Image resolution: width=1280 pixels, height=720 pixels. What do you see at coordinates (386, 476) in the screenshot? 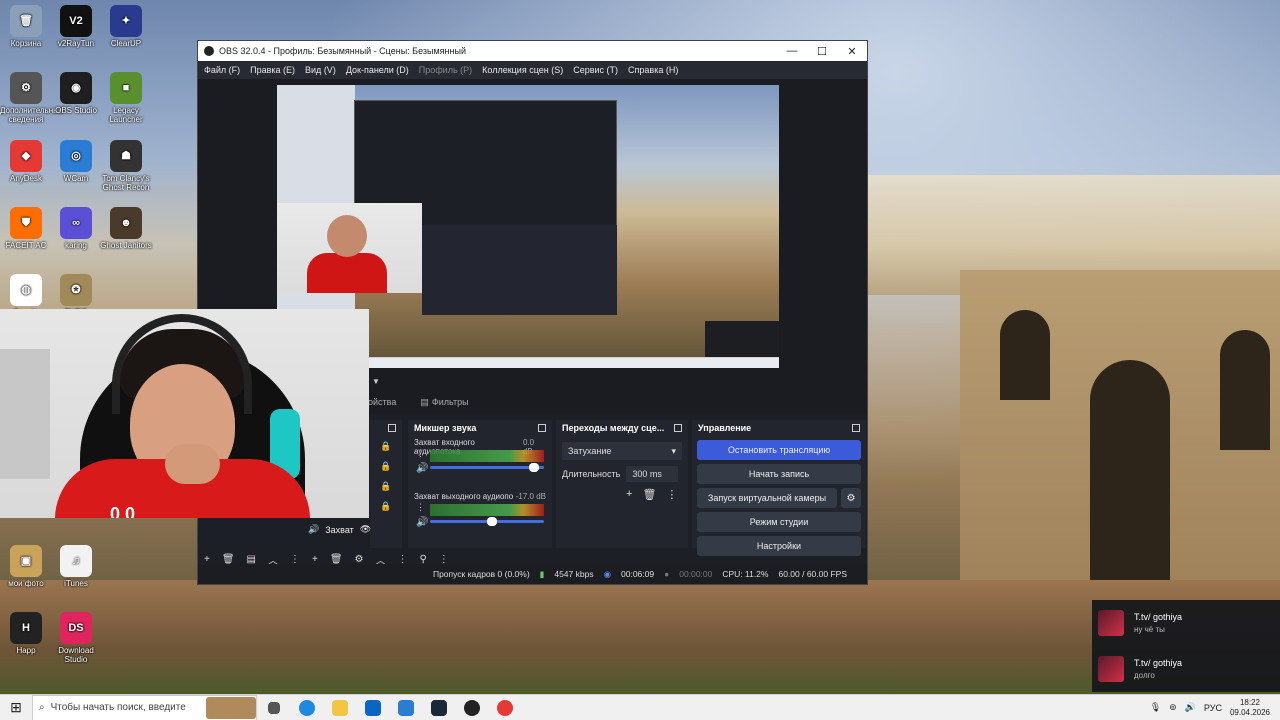
I see `lock-icons: 🔒 🔒 🔒 🔒` at bounding box center [386, 476].